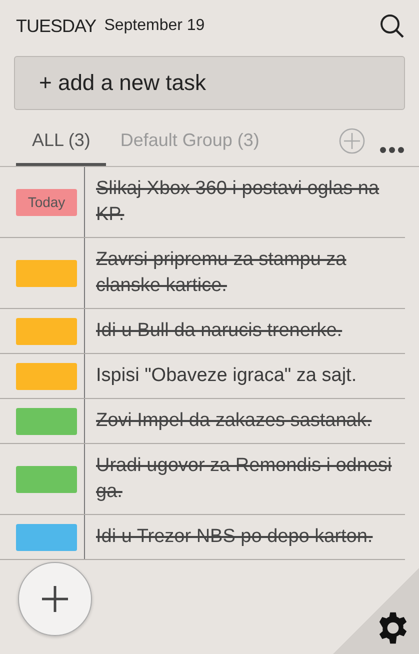 The width and height of the screenshot is (419, 654). Describe the element at coordinates (392, 26) in the screenshot. I see `search-icon` at that location.